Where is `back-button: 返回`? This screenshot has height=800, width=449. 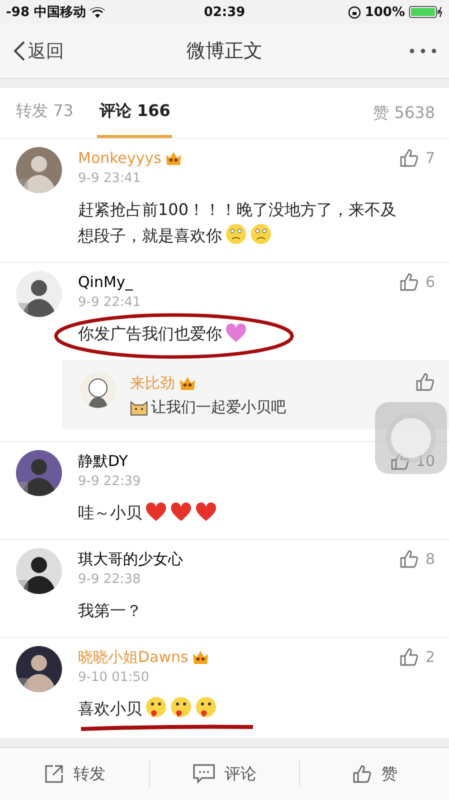 back-button: 返回 is located at coordinates (57, 51).